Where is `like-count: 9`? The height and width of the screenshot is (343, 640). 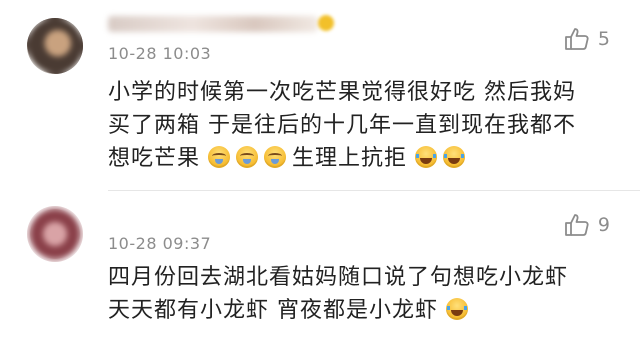
like-count: 9 is located at coordinates (603, 225).